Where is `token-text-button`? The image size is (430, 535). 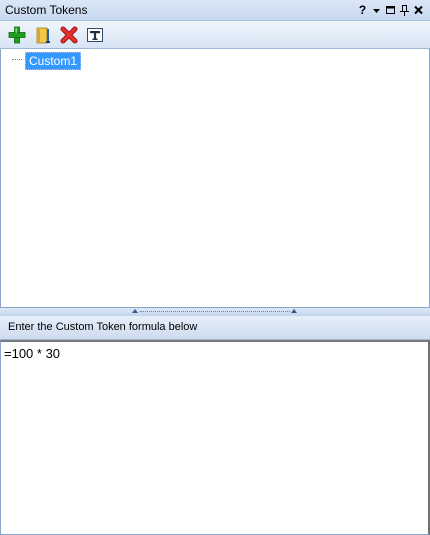 token-text-button is located at coordinates (95, 35).